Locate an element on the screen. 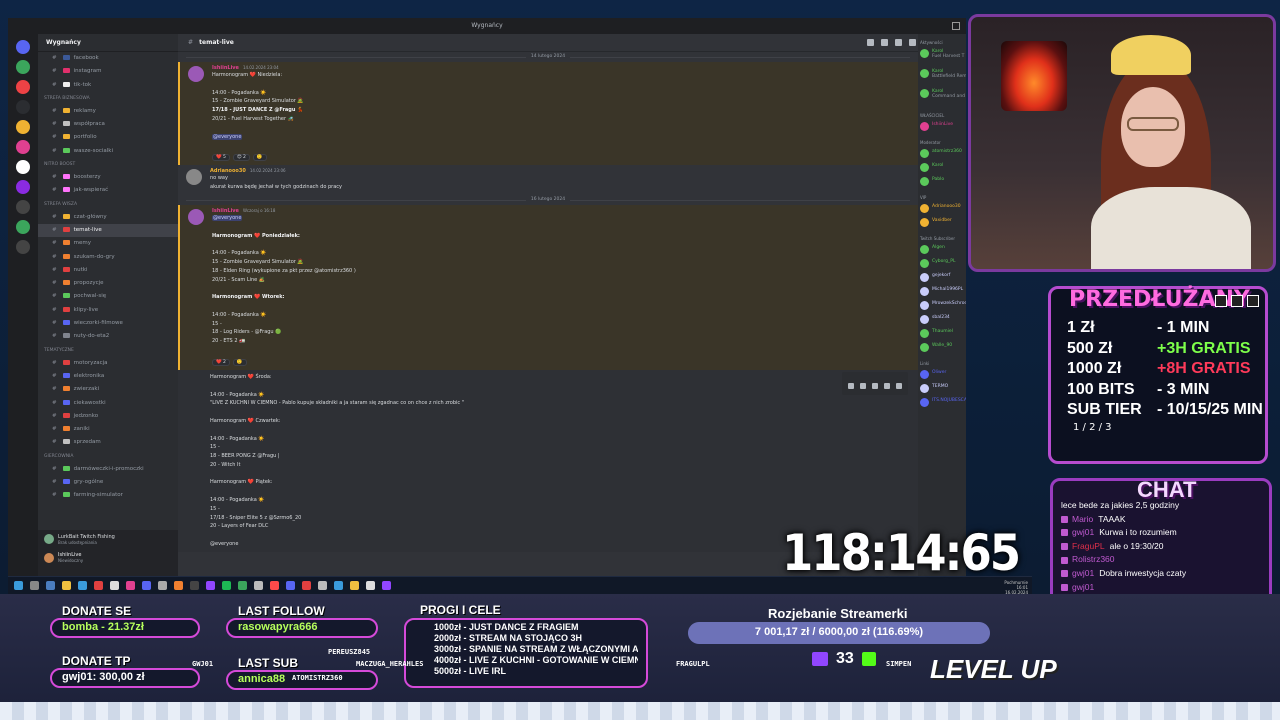  member-item: Karol is located at coordinates (942, 168).